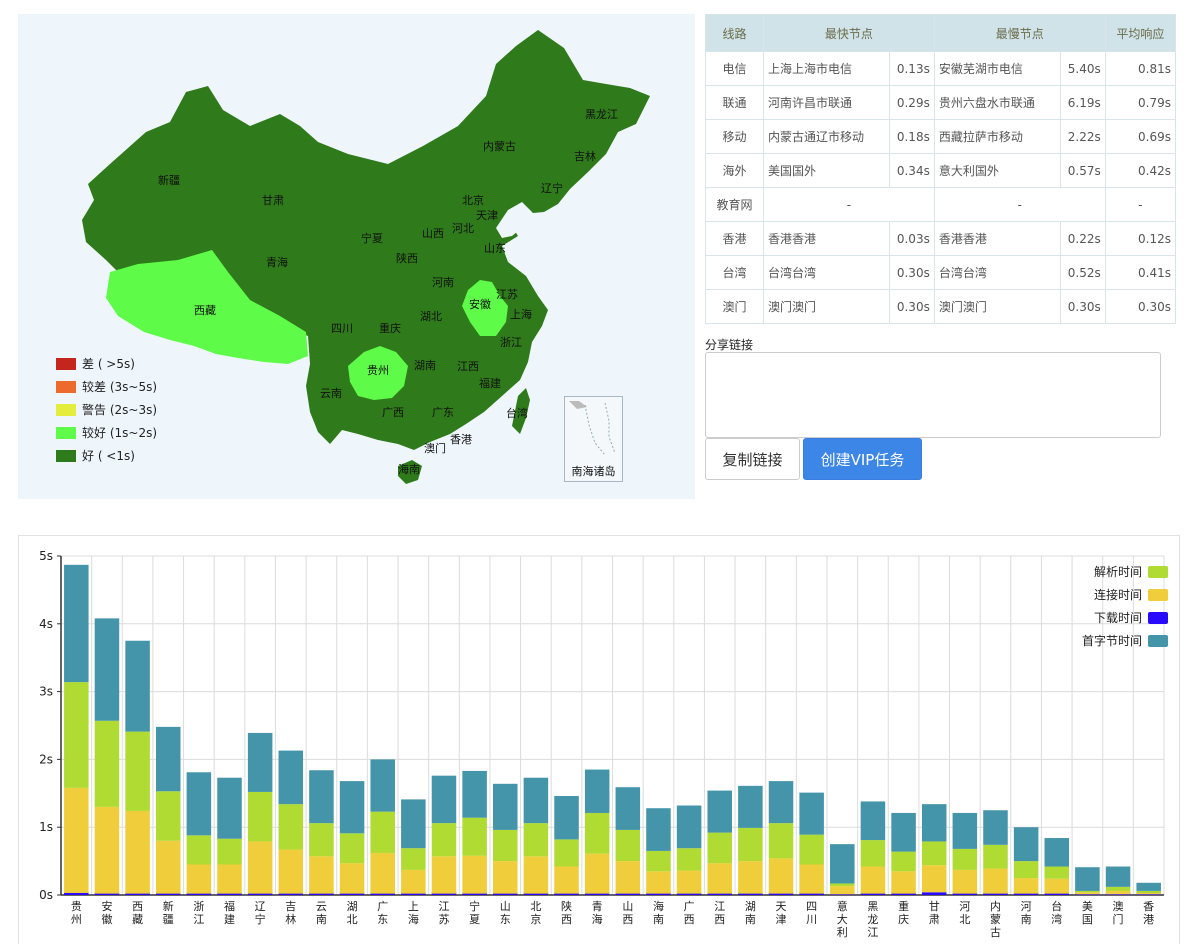 Image resolution: width=1200 pixels, height=944 pixels. What do you see at coordinates (495, 248) in the screenshot?
I see `province-label: 山东` at bounding box center [495, 248].